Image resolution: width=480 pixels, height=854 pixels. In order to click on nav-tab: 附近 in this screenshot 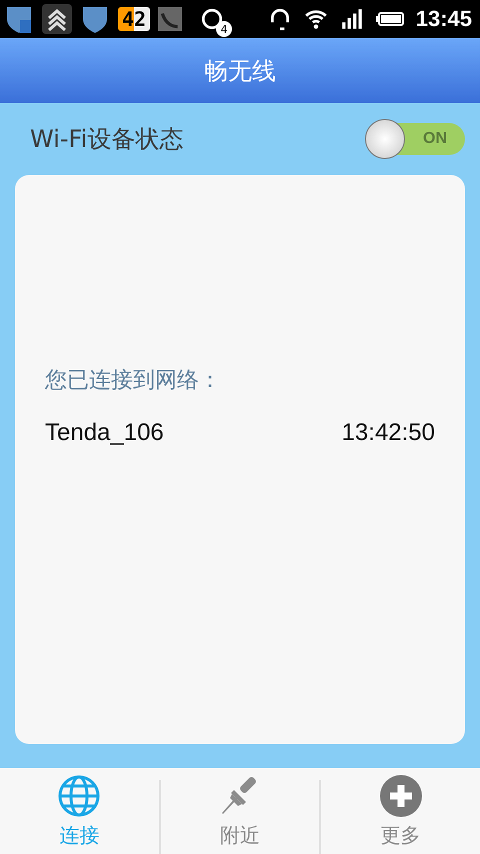, I will do `click(240, 811)`.